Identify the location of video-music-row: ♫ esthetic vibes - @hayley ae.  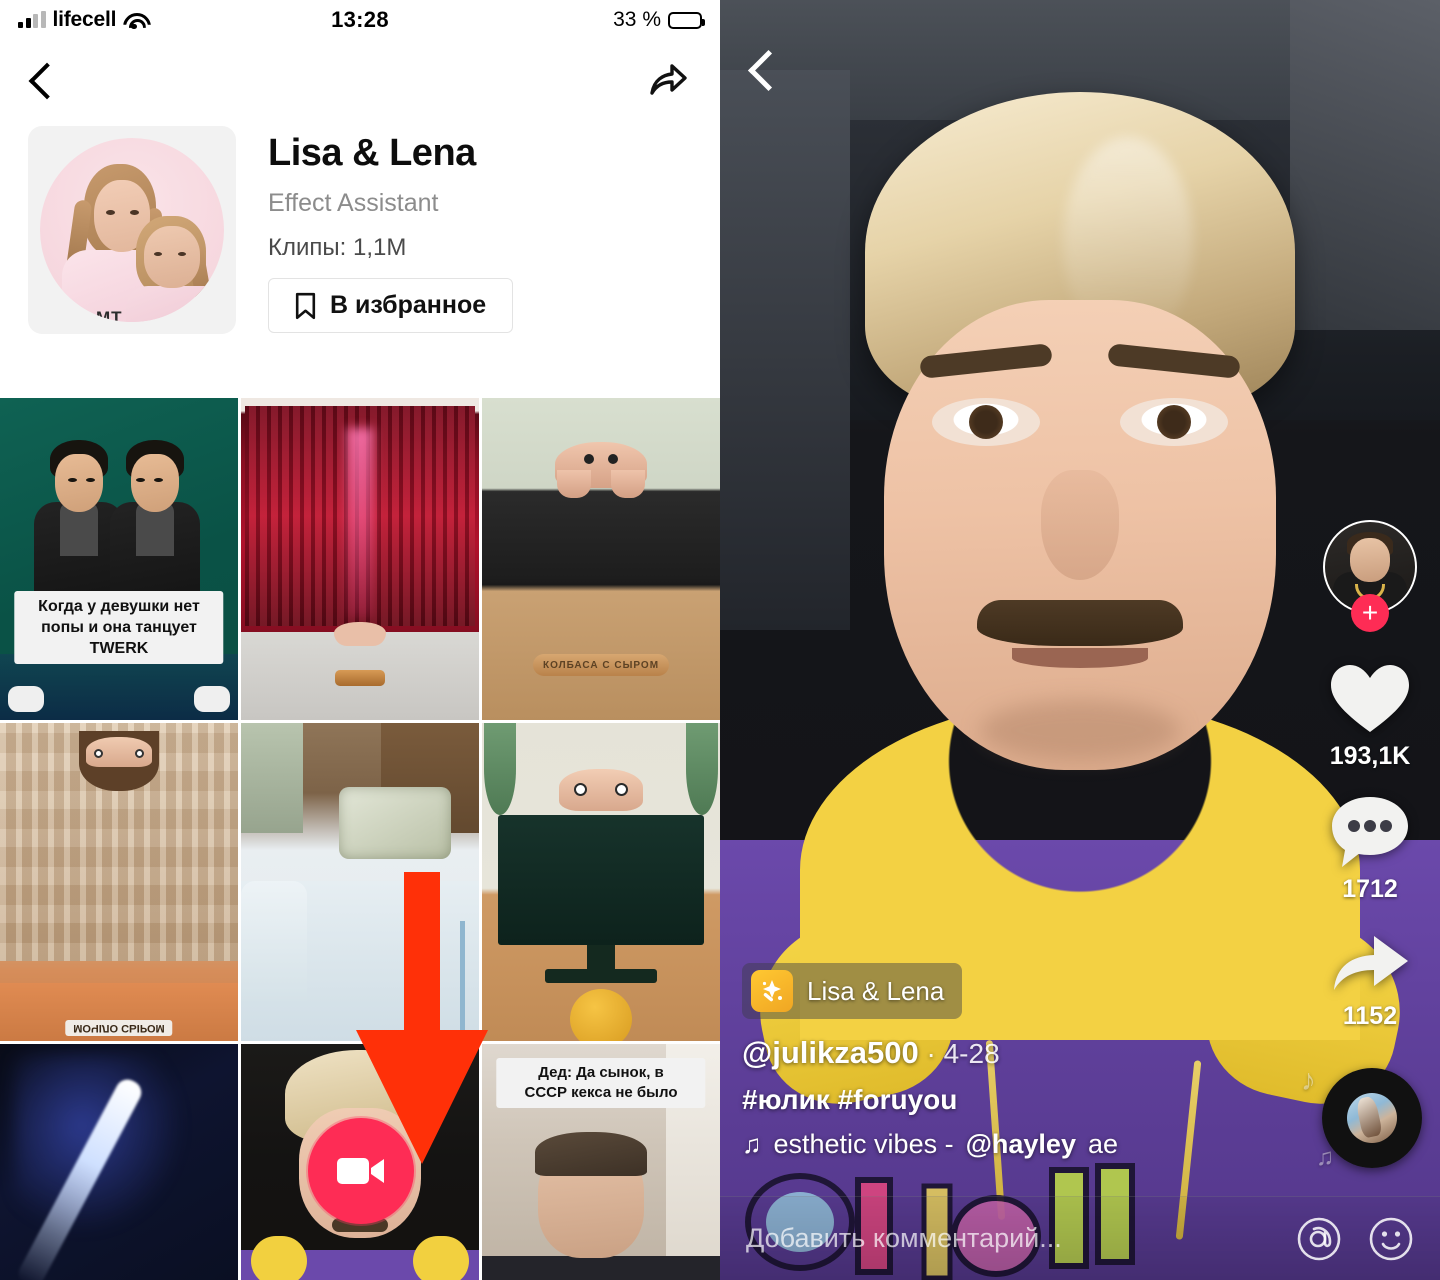
(1022, 1144).